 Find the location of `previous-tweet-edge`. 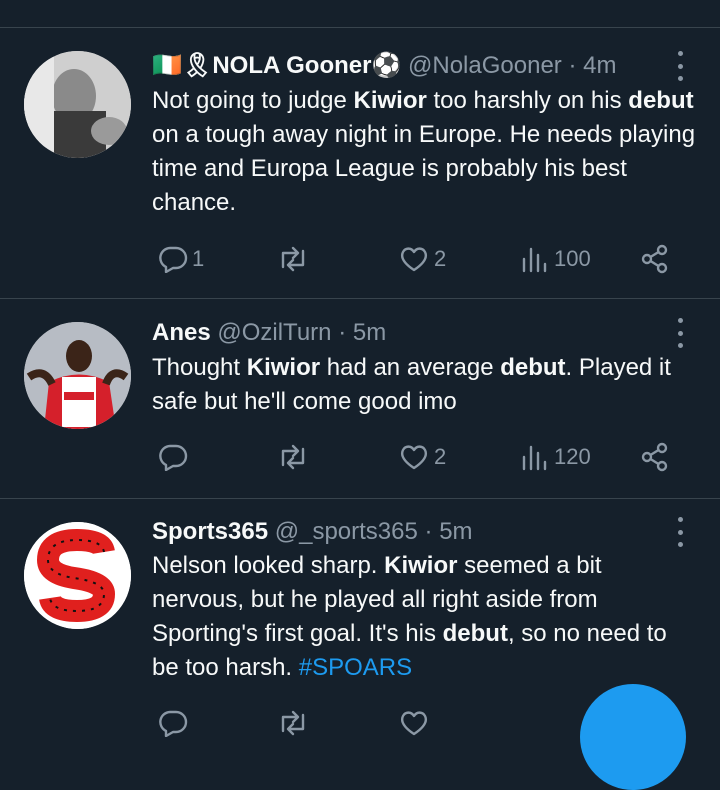

previous-tweet-edge is located at coordinates (360, 14).